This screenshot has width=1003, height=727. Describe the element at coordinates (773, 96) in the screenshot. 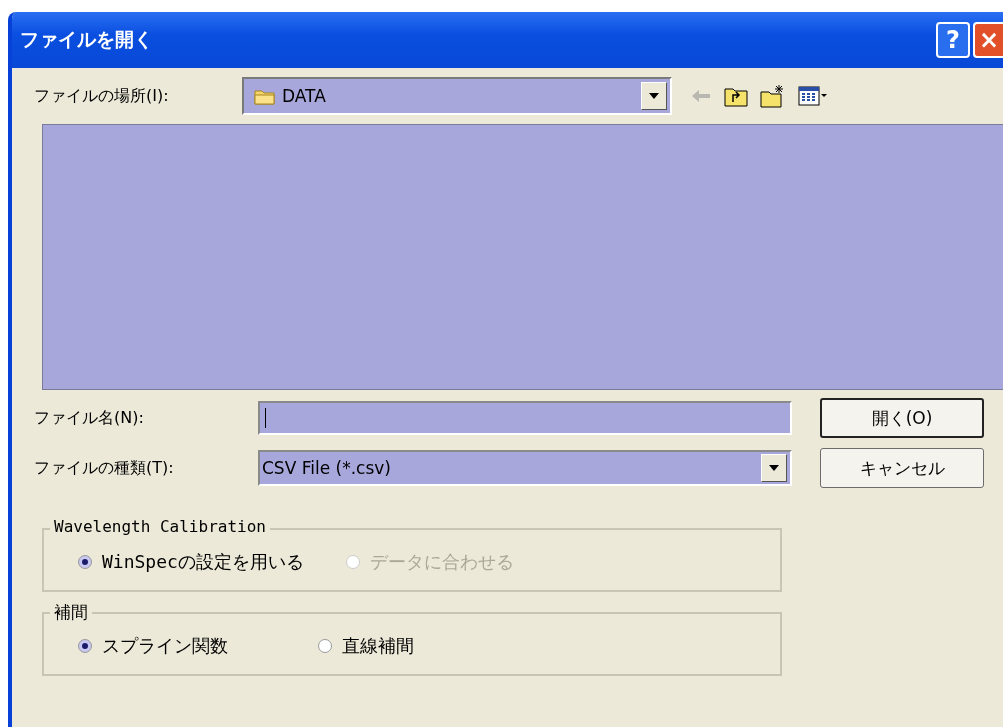

I see `new-folder-icon` at that location.